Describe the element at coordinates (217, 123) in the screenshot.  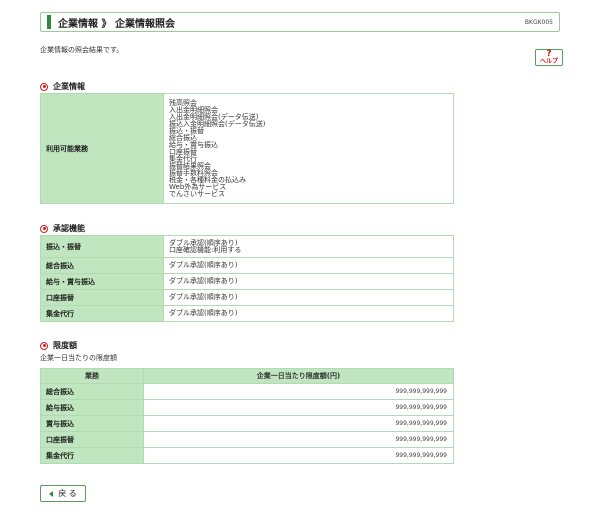
I see `function-item: 振込入金明細照会(データ伝送)` at that location.